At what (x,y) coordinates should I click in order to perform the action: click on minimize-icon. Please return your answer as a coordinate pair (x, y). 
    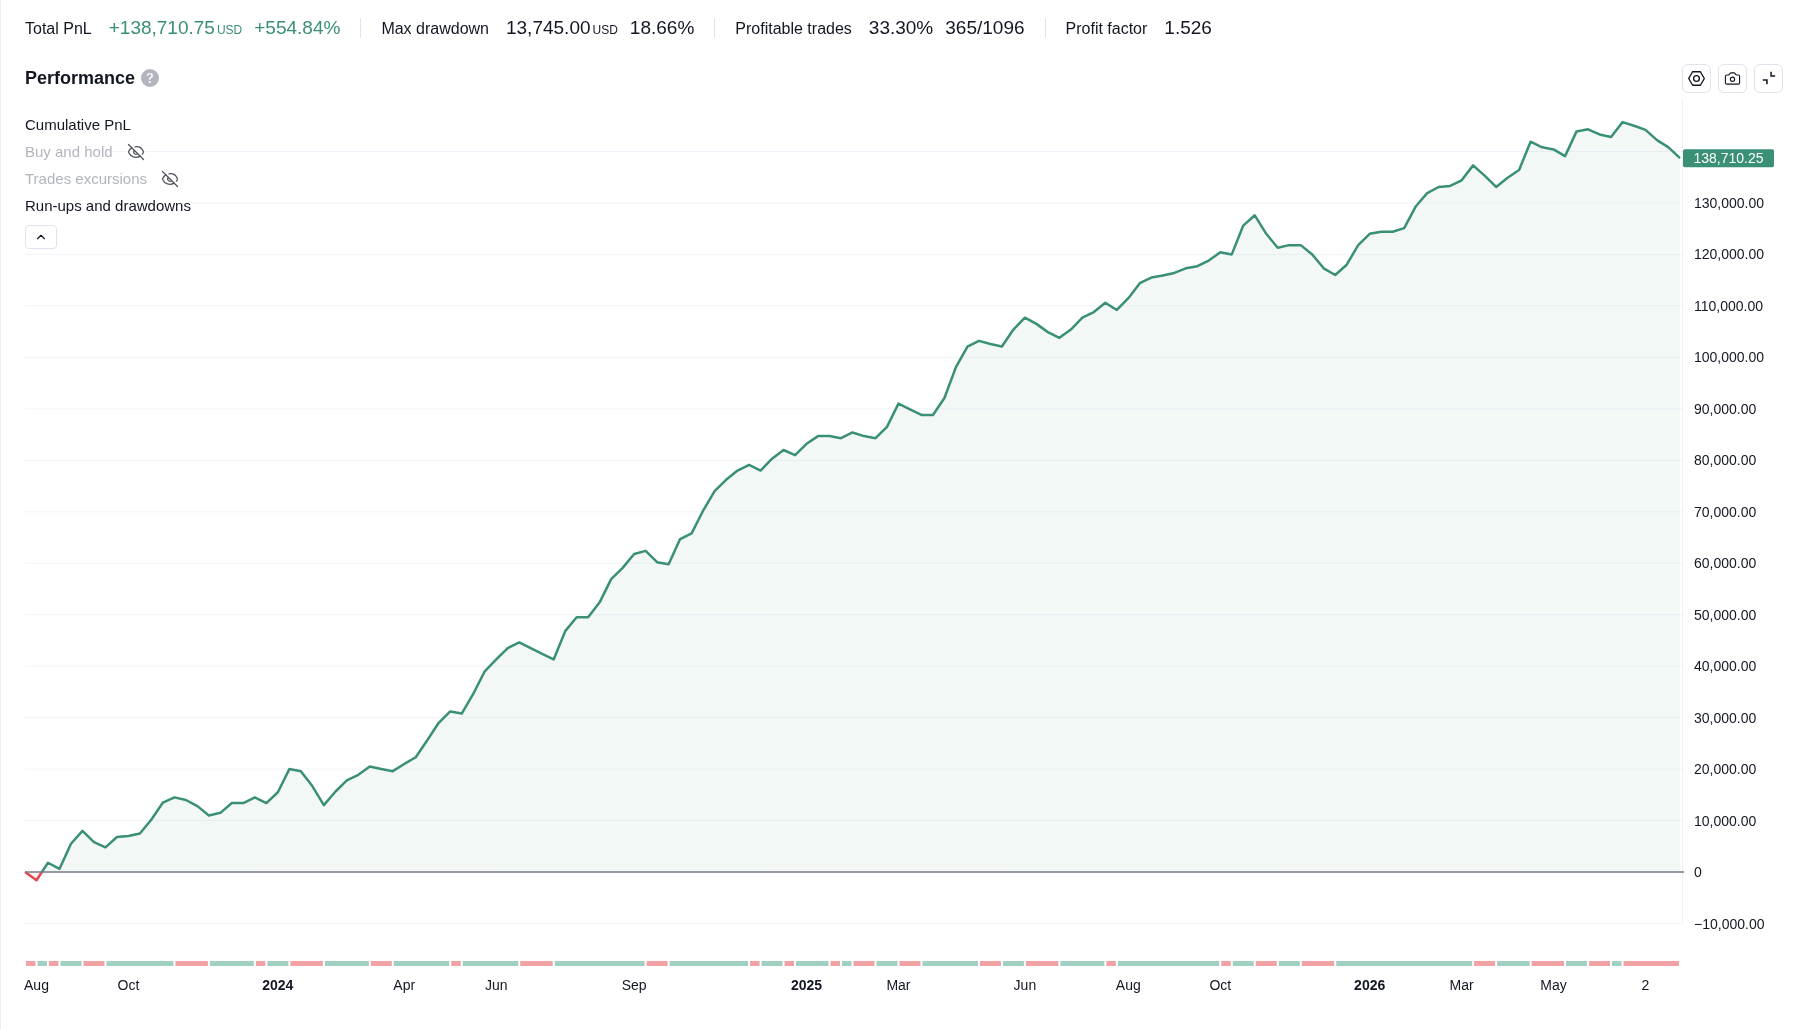
    Looking at the image, I should click on (1768, 78).